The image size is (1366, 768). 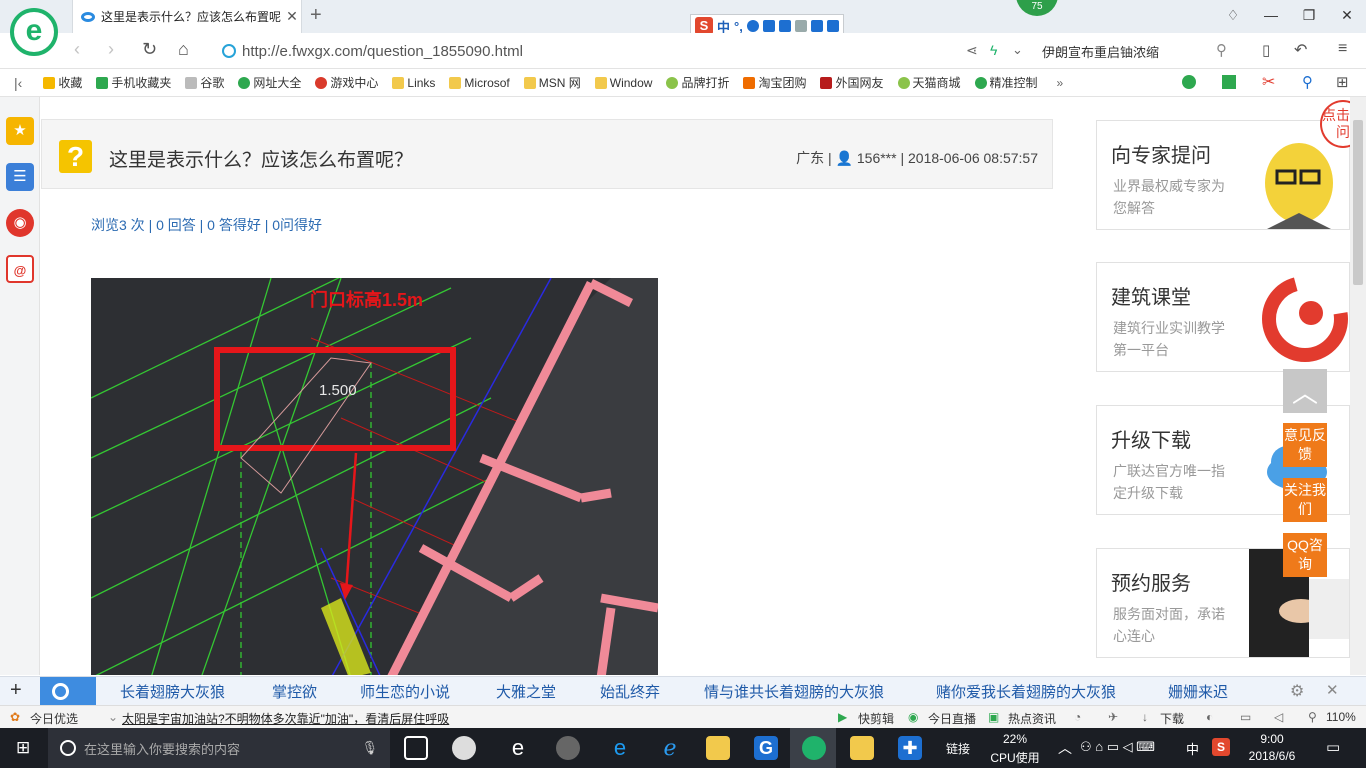 I want to click on input-language: 中, so click(x=1192, y=748).